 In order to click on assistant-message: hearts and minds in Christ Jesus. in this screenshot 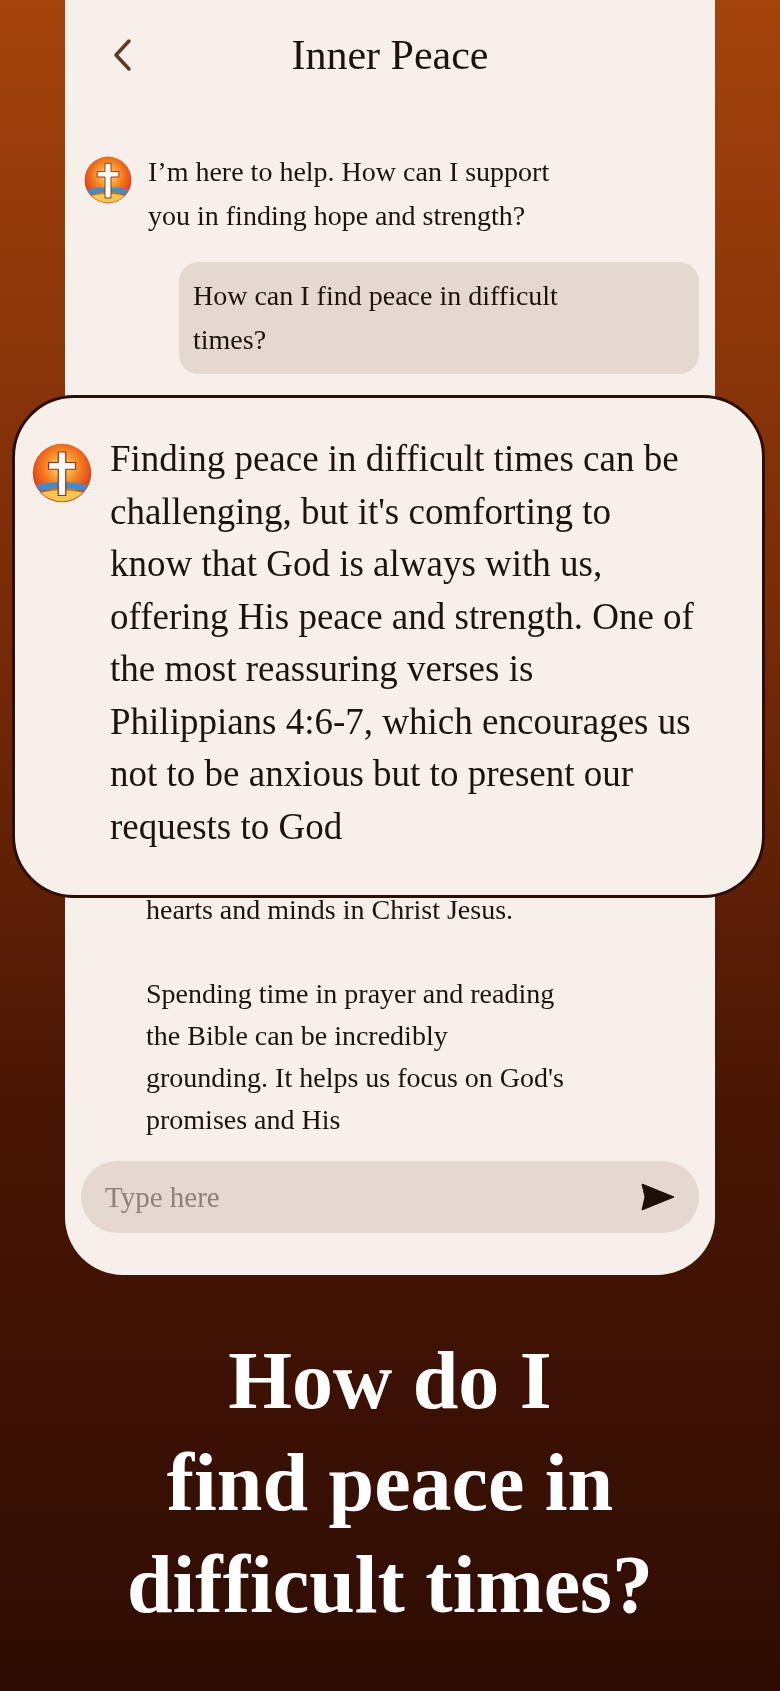, I will do `click(330, 910)`.